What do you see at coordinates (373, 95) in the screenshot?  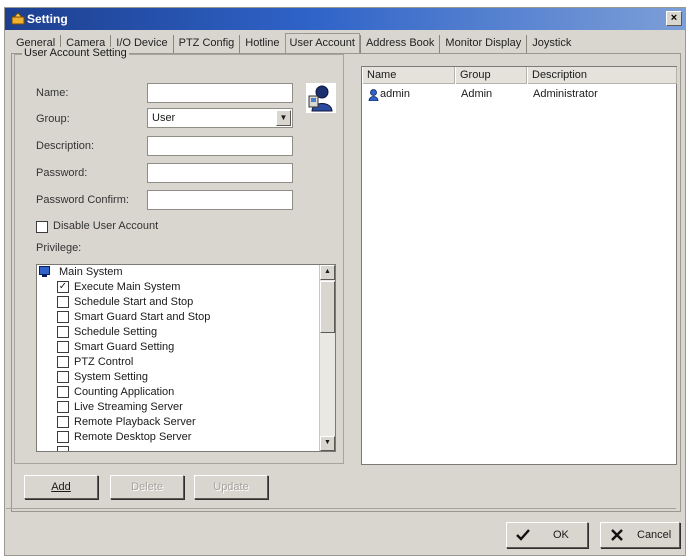 I see `user-icon` at bounding box center [373, 95].